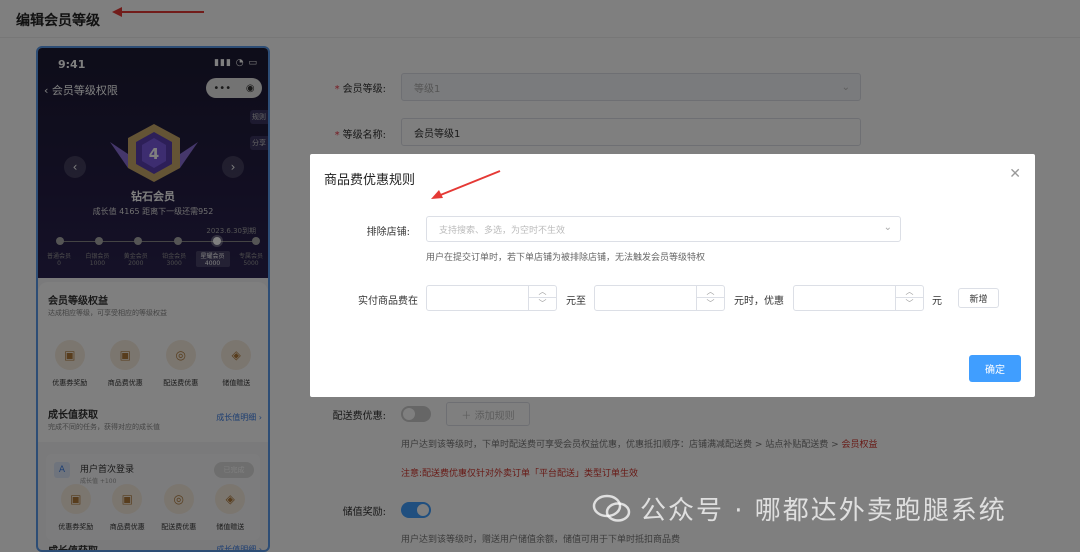 The width and height of the screenshot is (1080, 552). What do you see at coordinates (491, 298) in the screenshot?
I see `min-amount-input: ︿ ﹀` at bounding box center [491, 298].